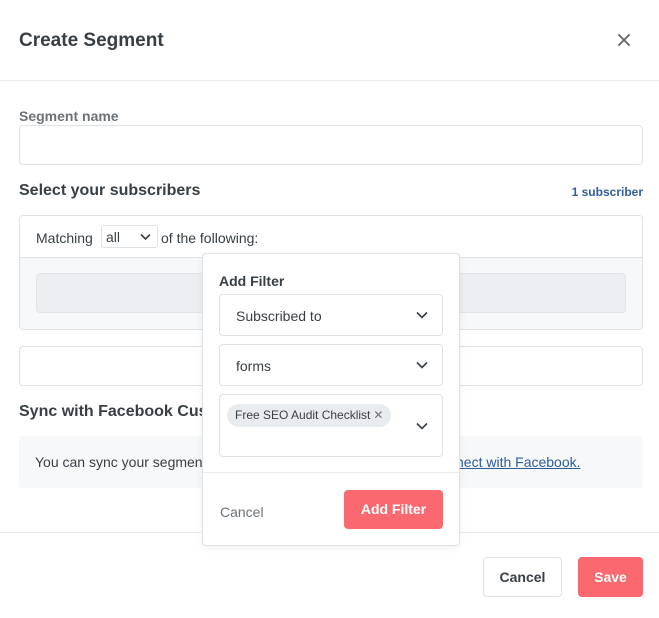 The height and width of the screenshot is (618, 659). Describe the element at coordinates (242, 512) in the screenshot. I see `filter-cancel-button: Cancel` at that location.